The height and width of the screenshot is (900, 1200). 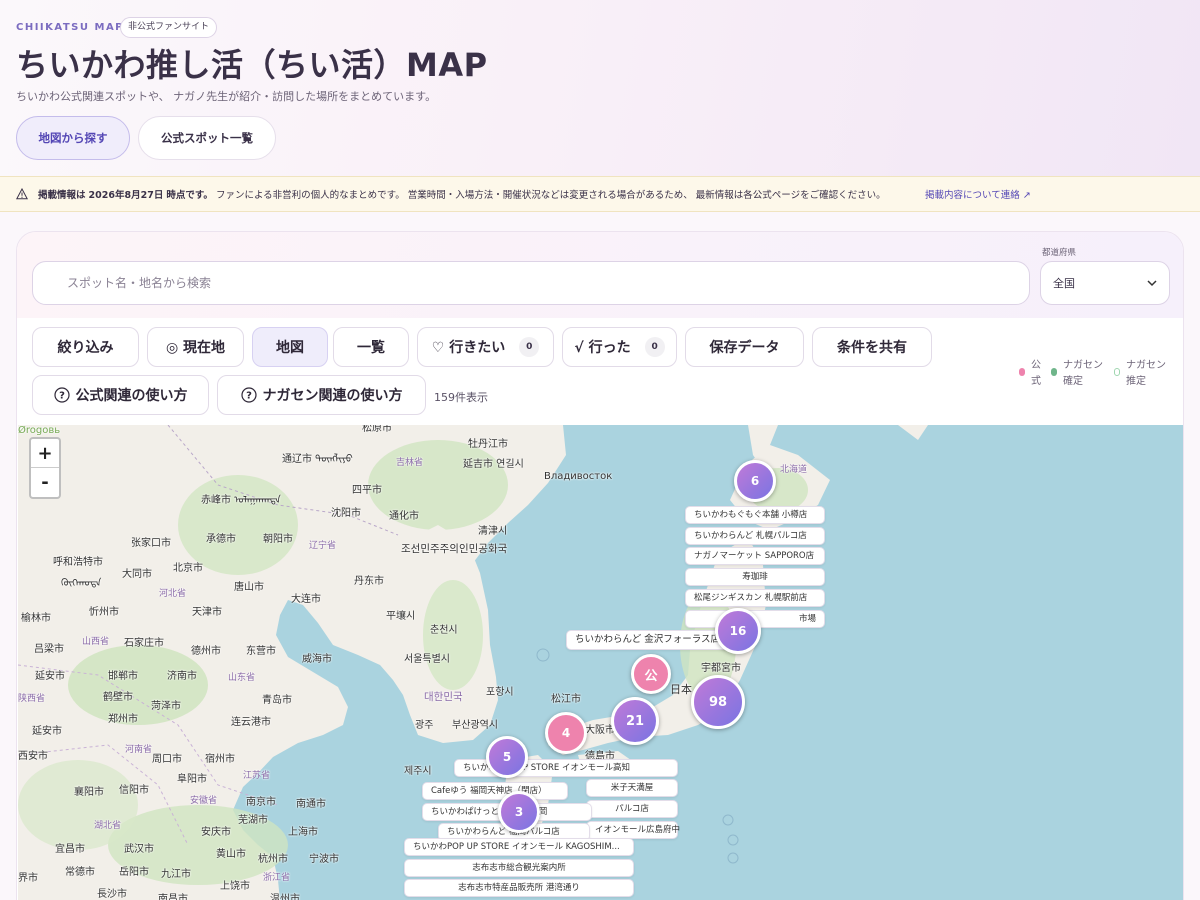 I want to click on map-place: 芜湖市, so click(x=253, y=820).